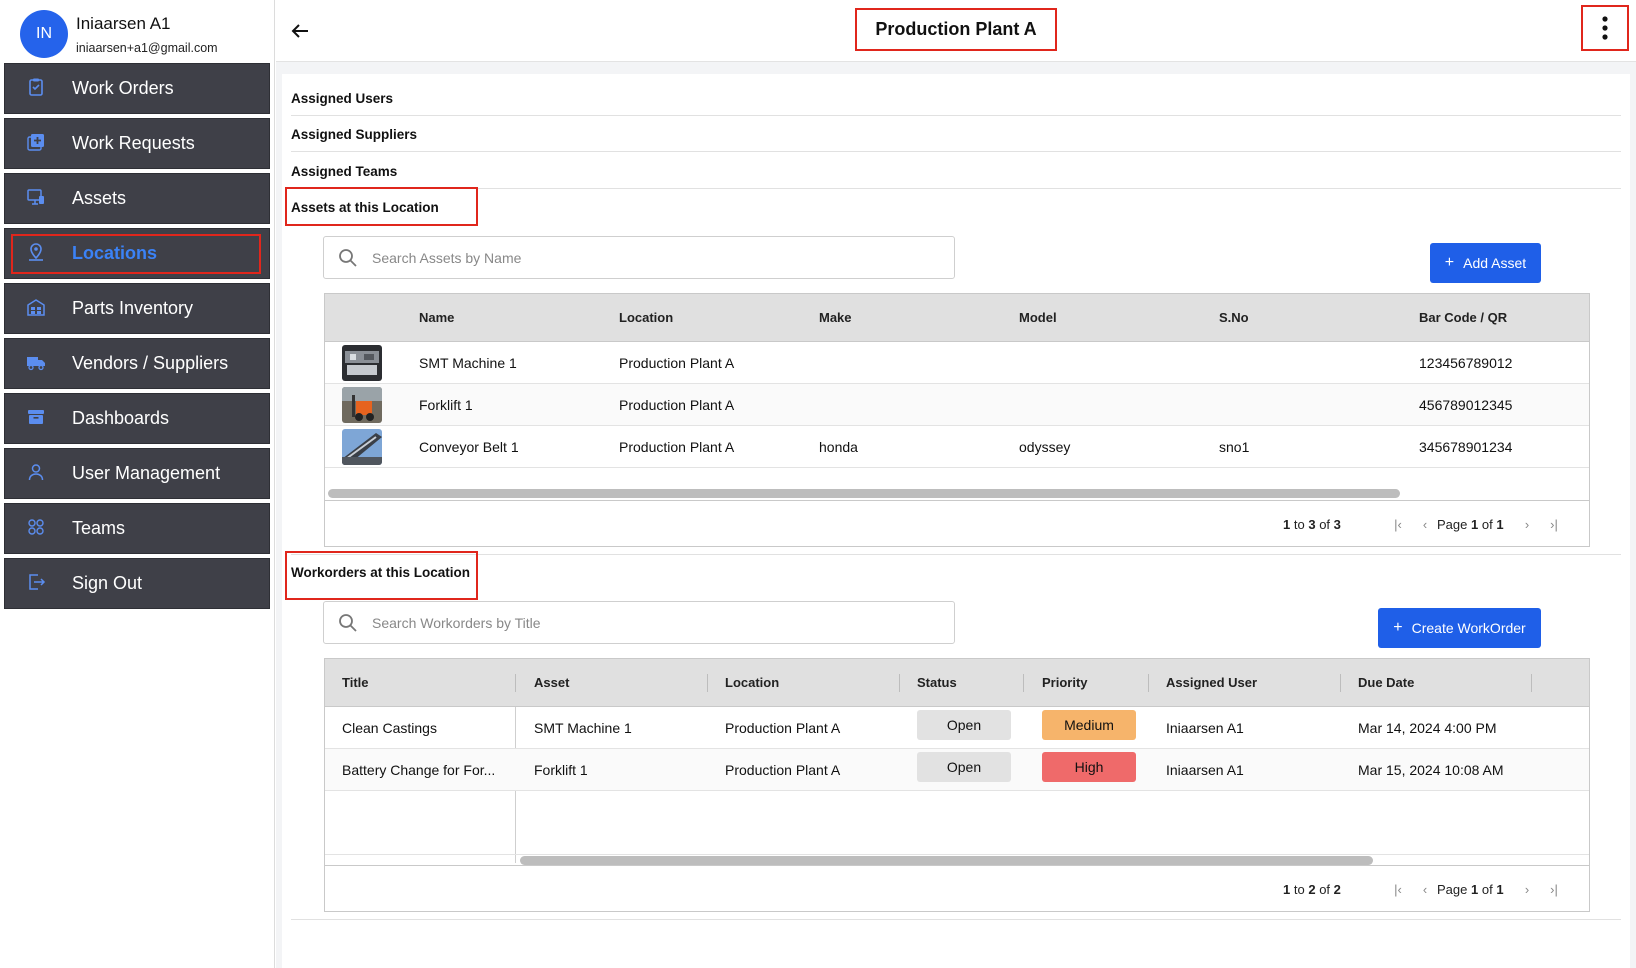  Describe the element at coordinates (1470, 889) in the screenshot. I see `page-indicator: Page 1 of 1` at that location.